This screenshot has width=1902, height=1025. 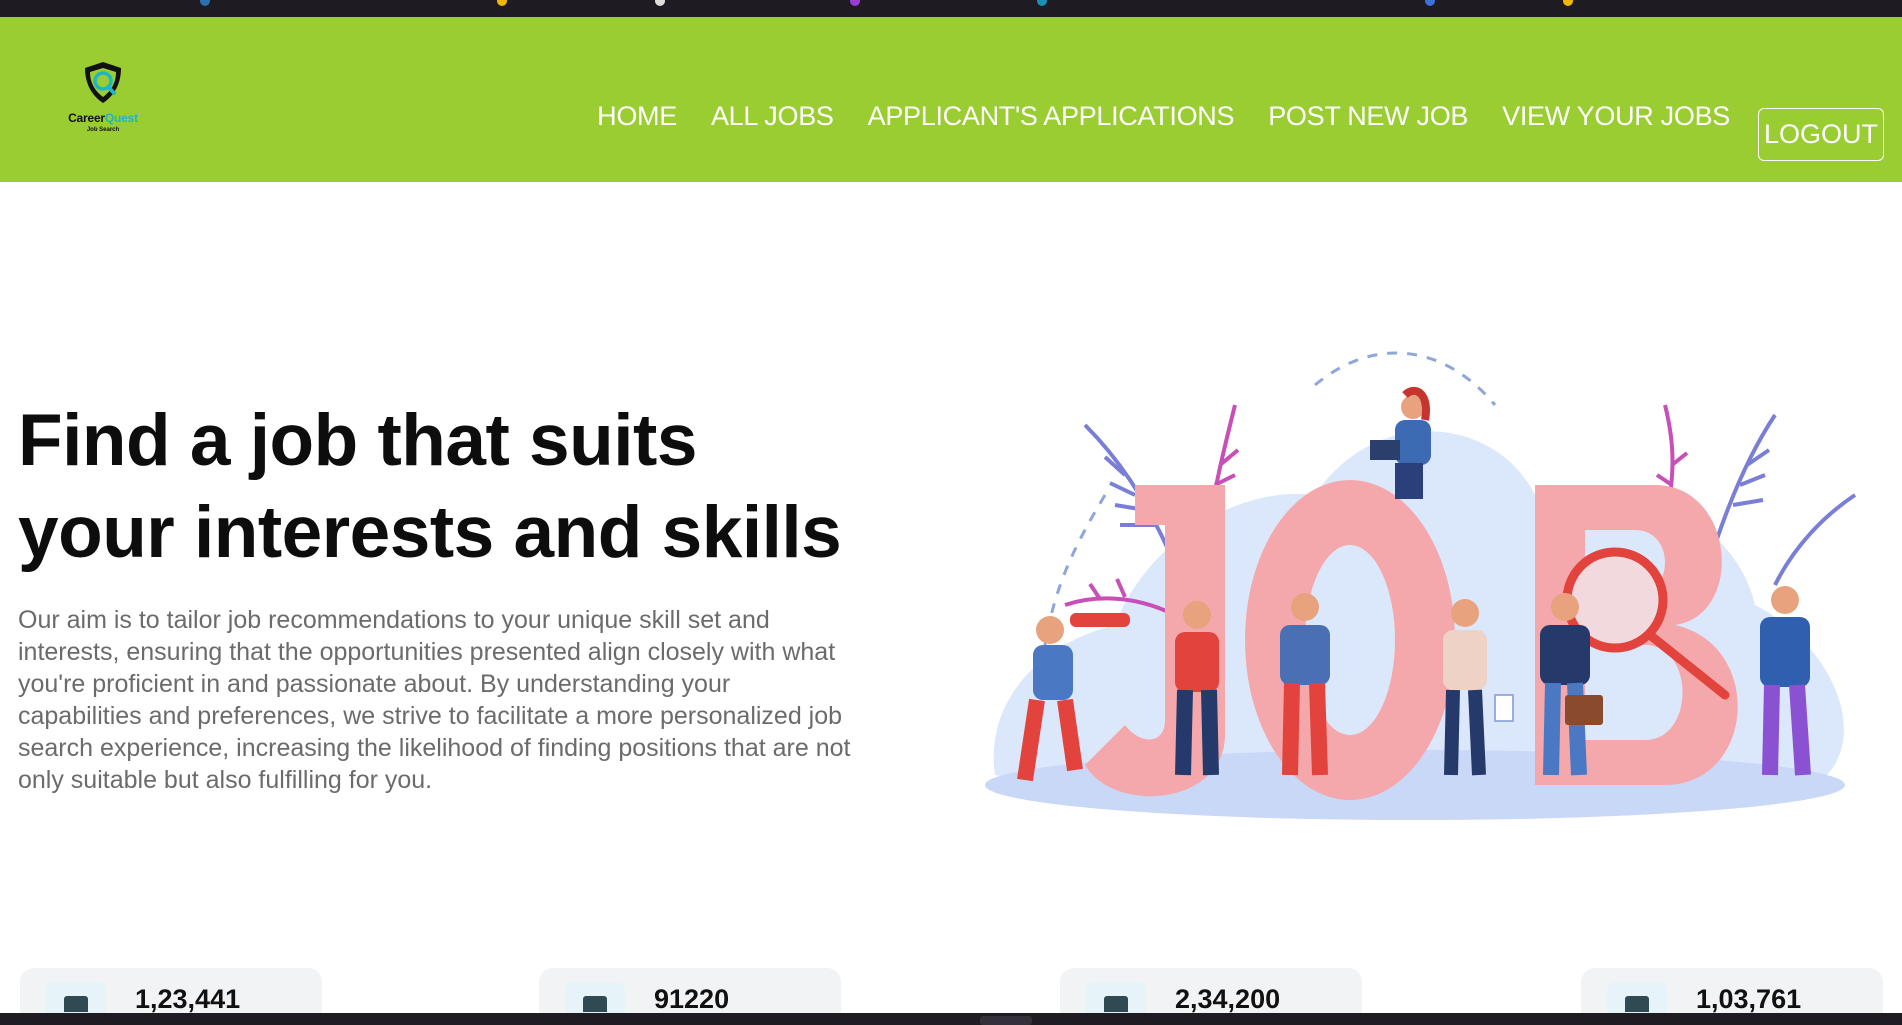 I want to click on nav-link-post-new-job: POST NEW JOB, so click(x=1368, y=116).